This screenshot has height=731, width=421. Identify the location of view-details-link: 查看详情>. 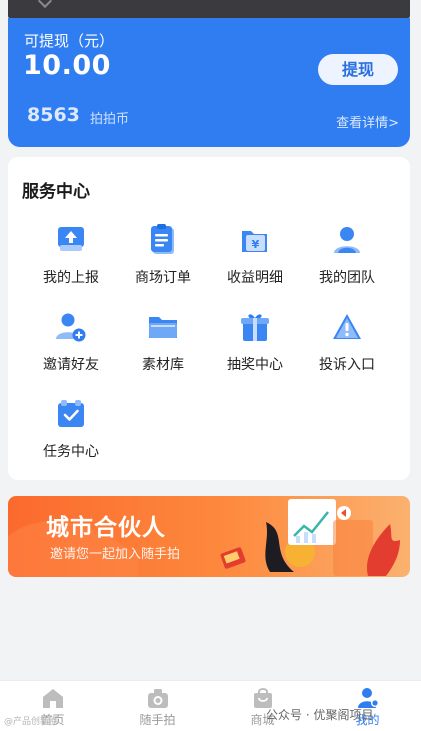
(367, 121).